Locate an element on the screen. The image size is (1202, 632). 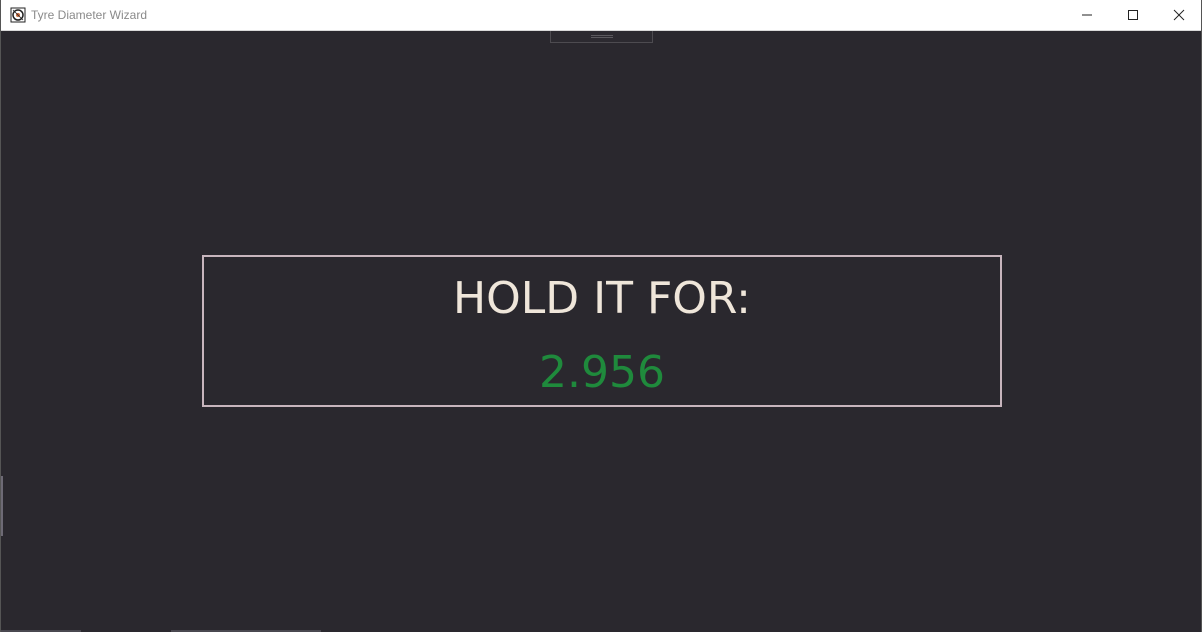
tire-icon is located at coordinates (18, 15).